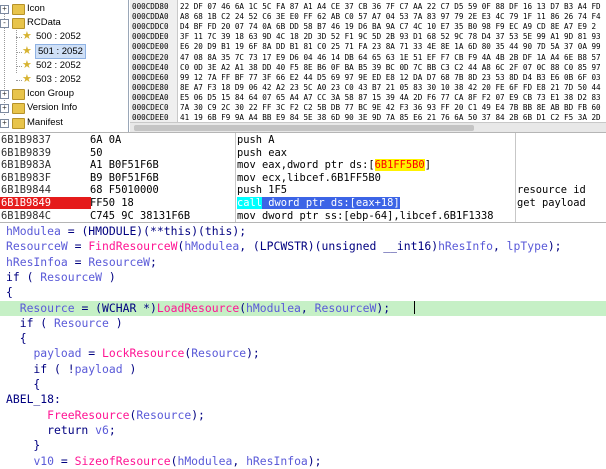 The width and height of the screenshot is (606, 469). What do you see at coordinates (303, 153) in the screenshot?
I see `disasm-row: 6B1B9839 50 push eax` at bounding box center [303, 153].